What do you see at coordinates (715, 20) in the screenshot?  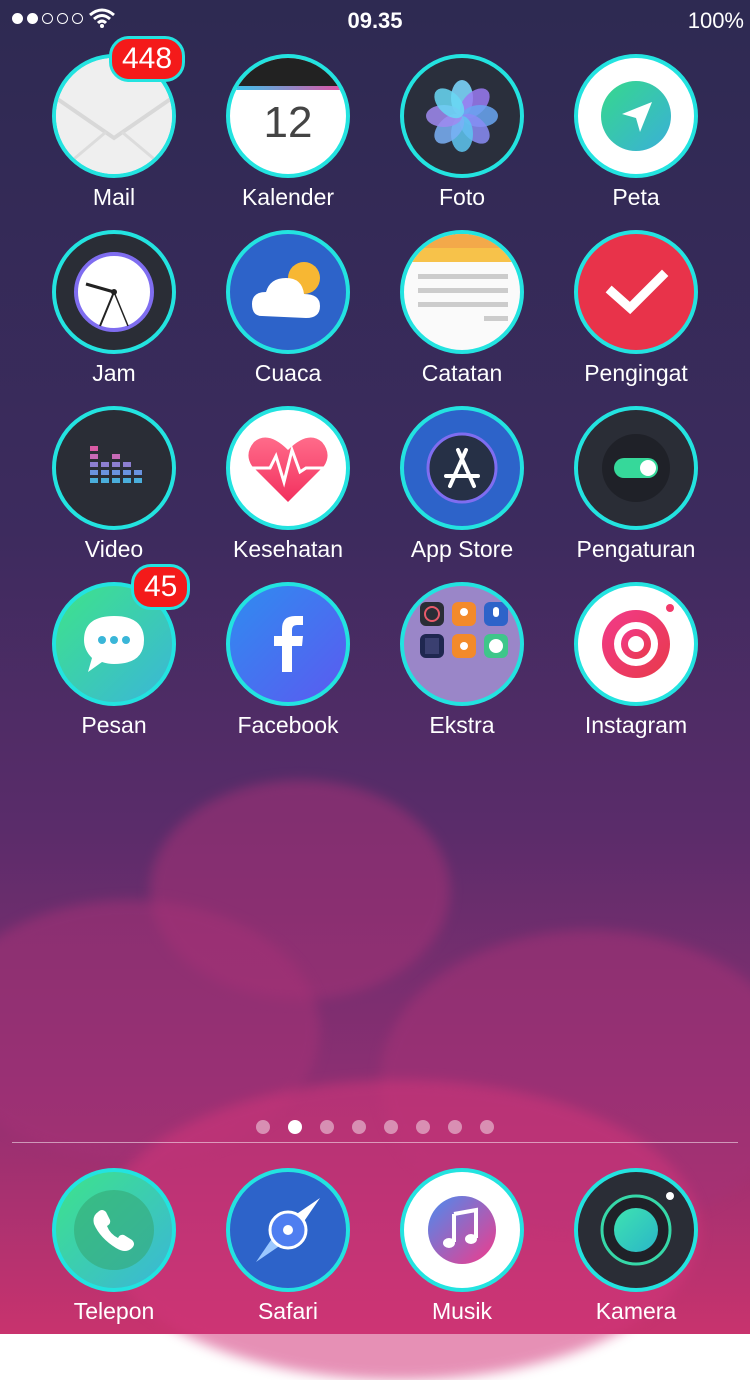 I see `battery-percentage: 100%` at bounding box center [715, 20].